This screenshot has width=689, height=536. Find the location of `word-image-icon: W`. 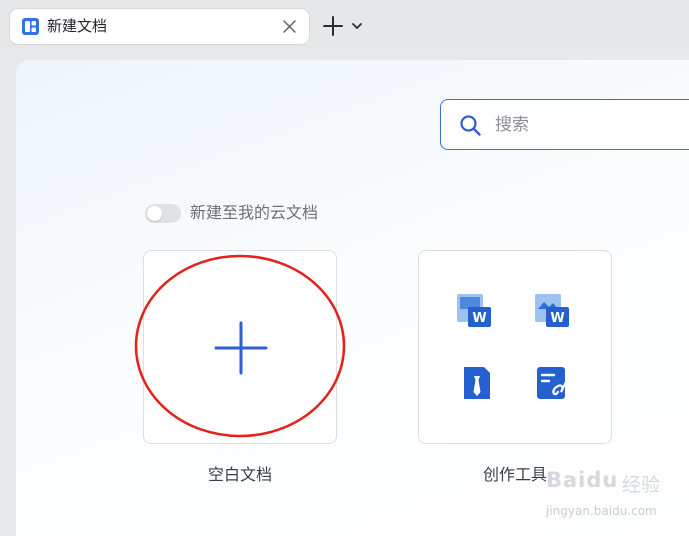

word-image-icon: W is located at coordinates (552, 310).